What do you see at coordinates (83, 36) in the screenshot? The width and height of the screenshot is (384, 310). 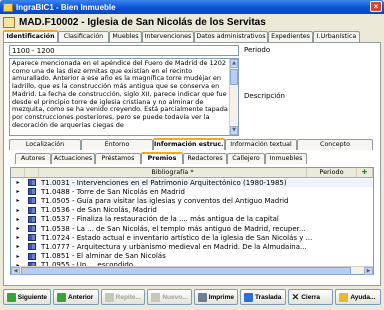 I see `tab-clasificacion: Clasificación` at bounding box center [83, 36].